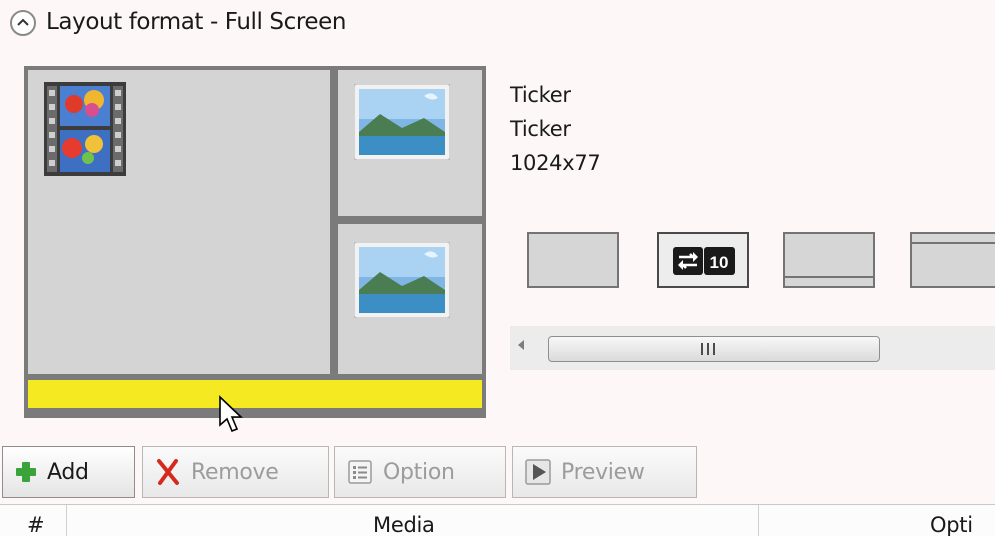  I want to click on ticker-repeat-icon: 10, so click(704, 261).